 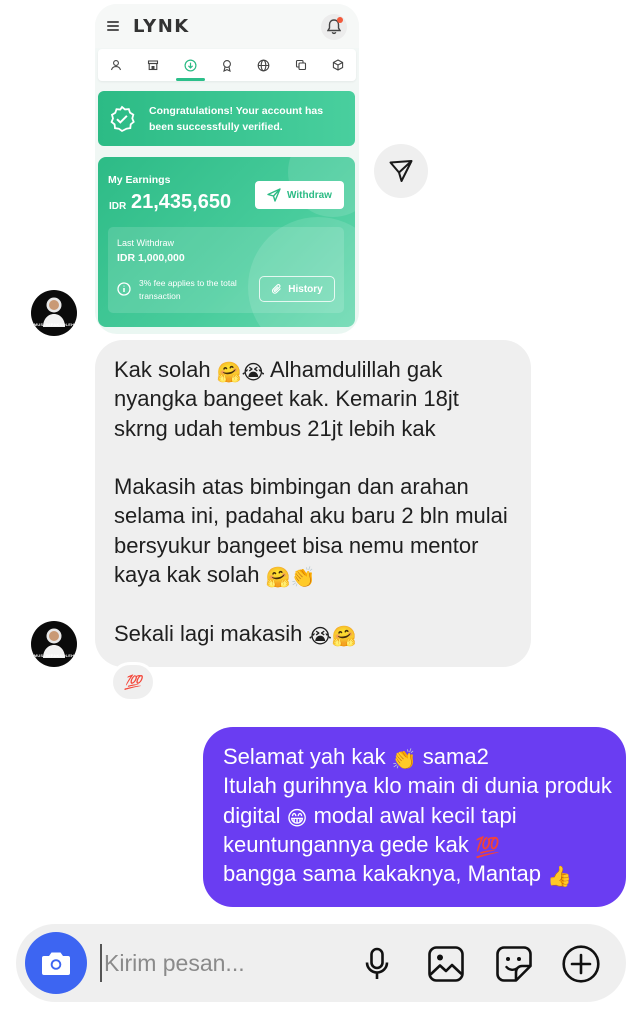 What do you see at coordinates (356, 757) in the screenshot?
I see `message-line: Selamat yah kak 👏 sama2` at bounding box center [356, 757].